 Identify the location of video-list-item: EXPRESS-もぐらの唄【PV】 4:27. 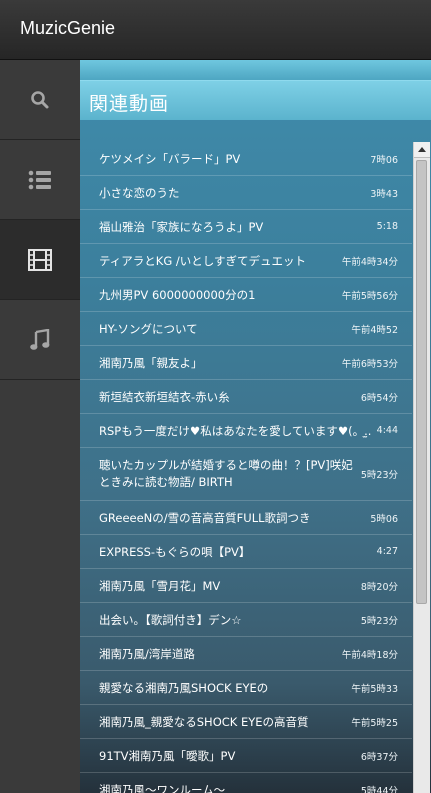
(246, 552).